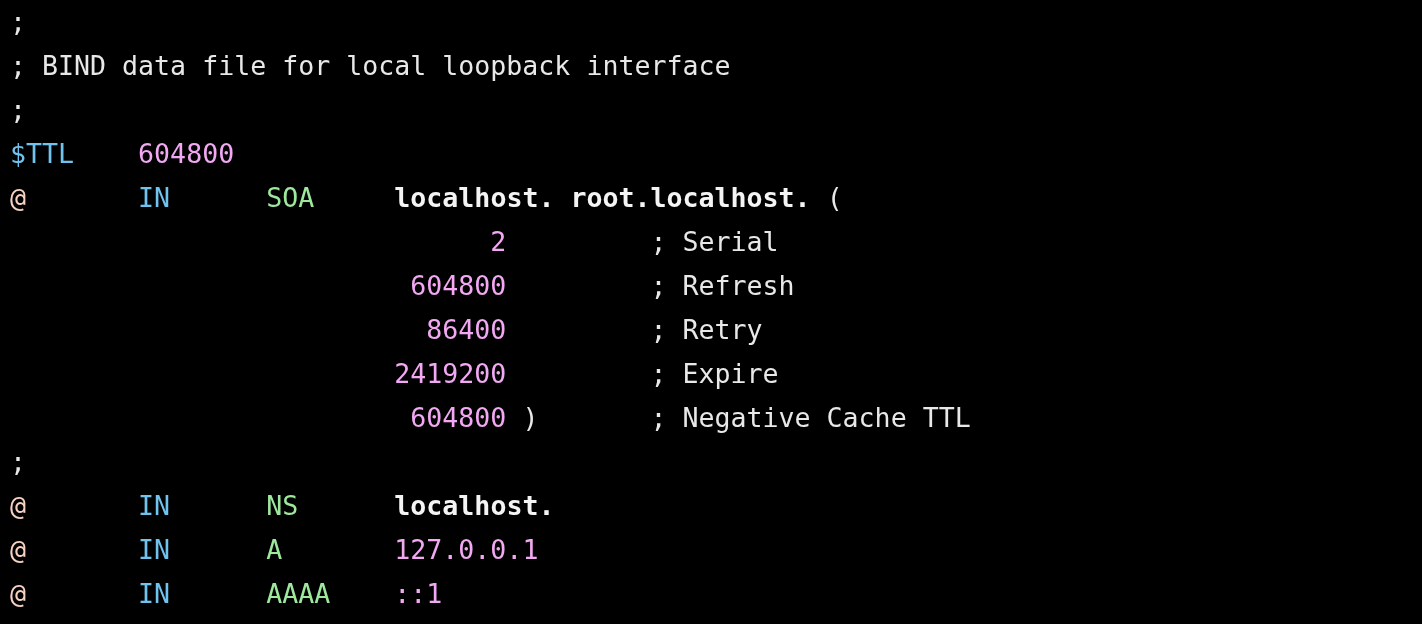  I want to click on comment-text: ; Retry, so click(706, 329).